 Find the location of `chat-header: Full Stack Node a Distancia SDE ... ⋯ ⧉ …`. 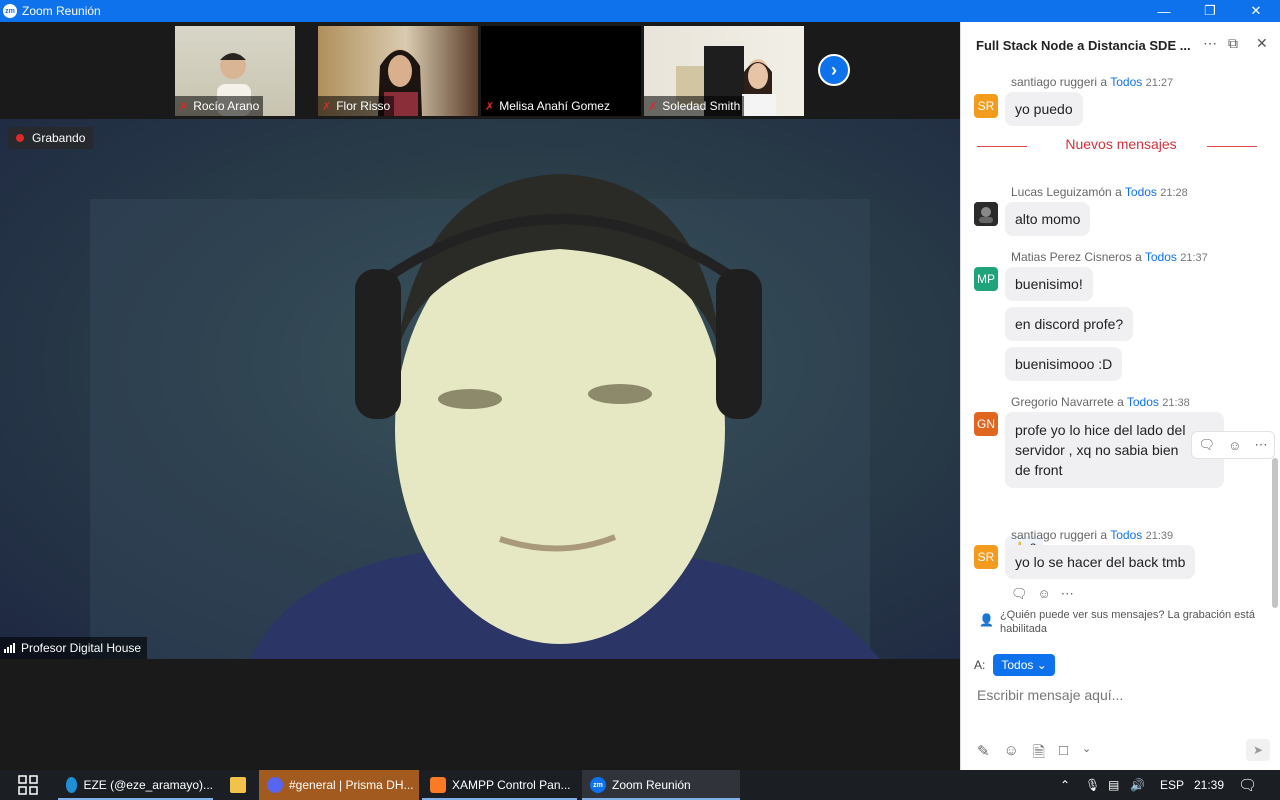

chat-header: Full Stack Node a Distancia SDE ... ⋯ ⧉ … is located at coordinates (1120, 45).